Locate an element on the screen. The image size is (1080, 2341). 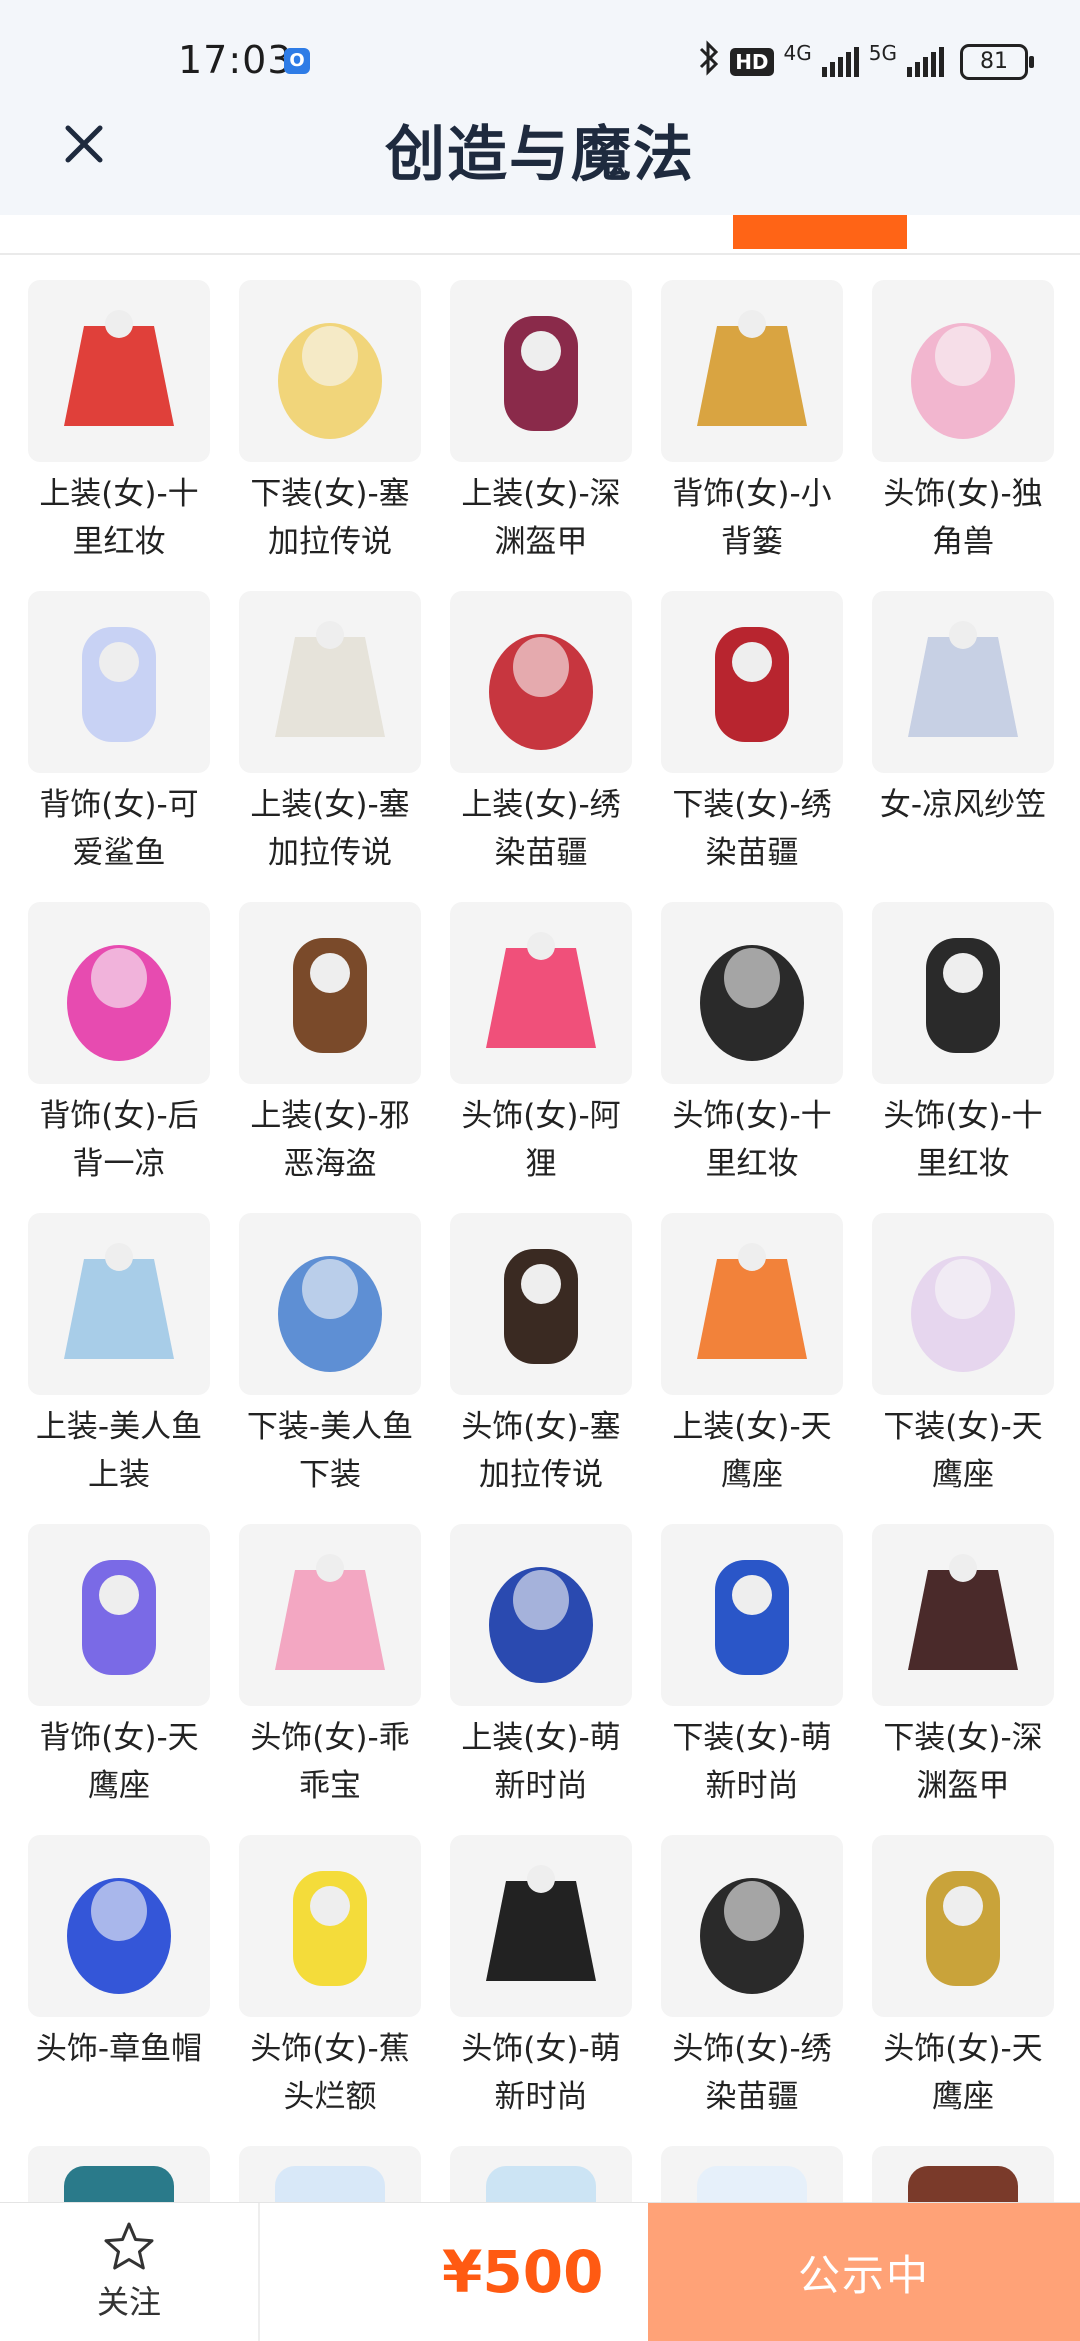
header: 17:03 O HD 4G 5G 81 创造与魔法 is located at coordinates (540, 107).